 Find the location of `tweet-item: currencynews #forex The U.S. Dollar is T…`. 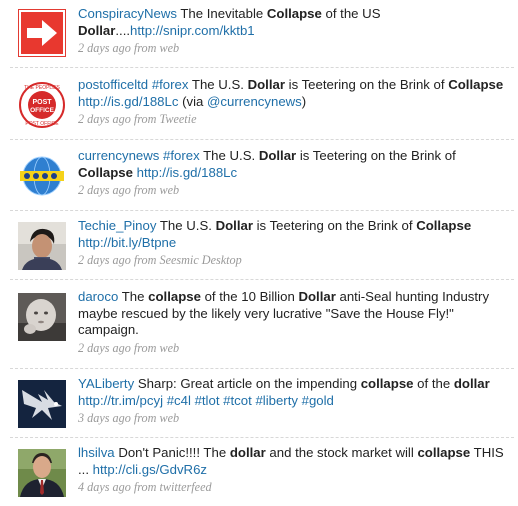

tweet-item: currencynews #forex The U.S. Dollar is T… is located at coordinates (262, 179).